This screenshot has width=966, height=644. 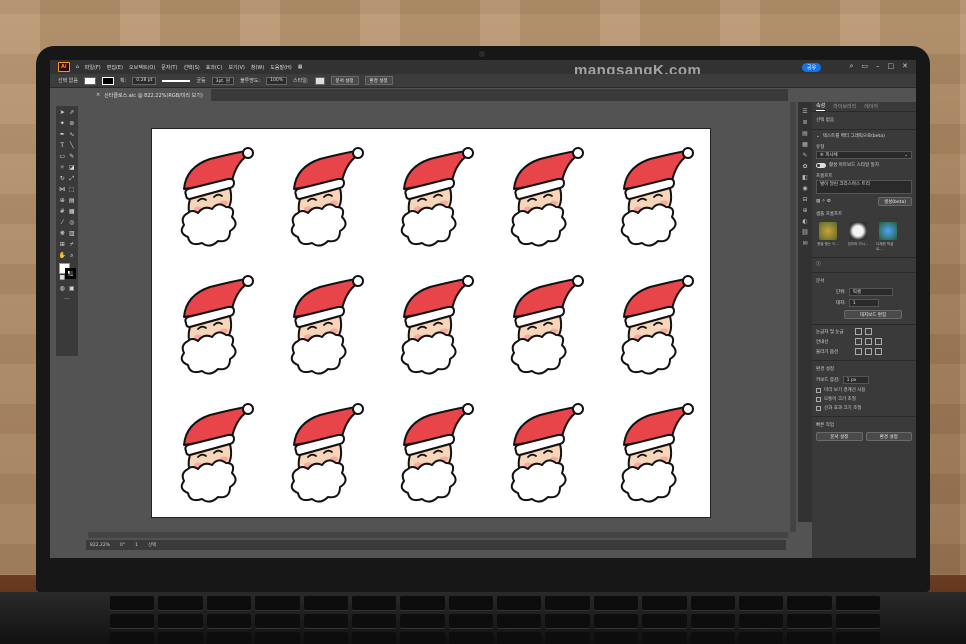 What do you see at coordinates (98, 95) in the screenshot?
I see `close-tab-icon: ×` at bounding box center [98, 95].